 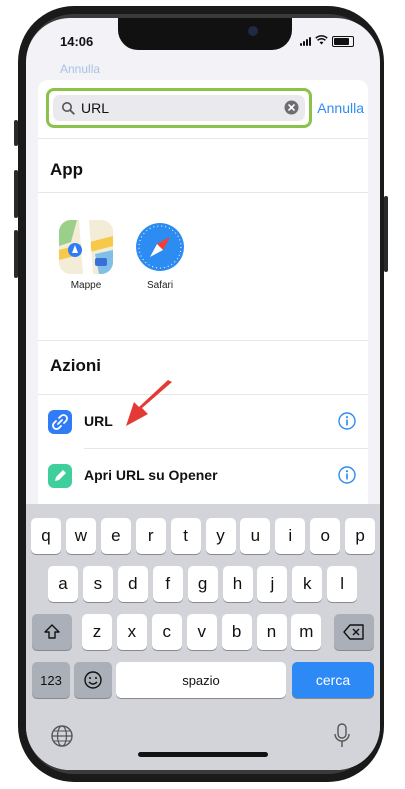 I want to click on key-a: a, so click(x=63, y=584).